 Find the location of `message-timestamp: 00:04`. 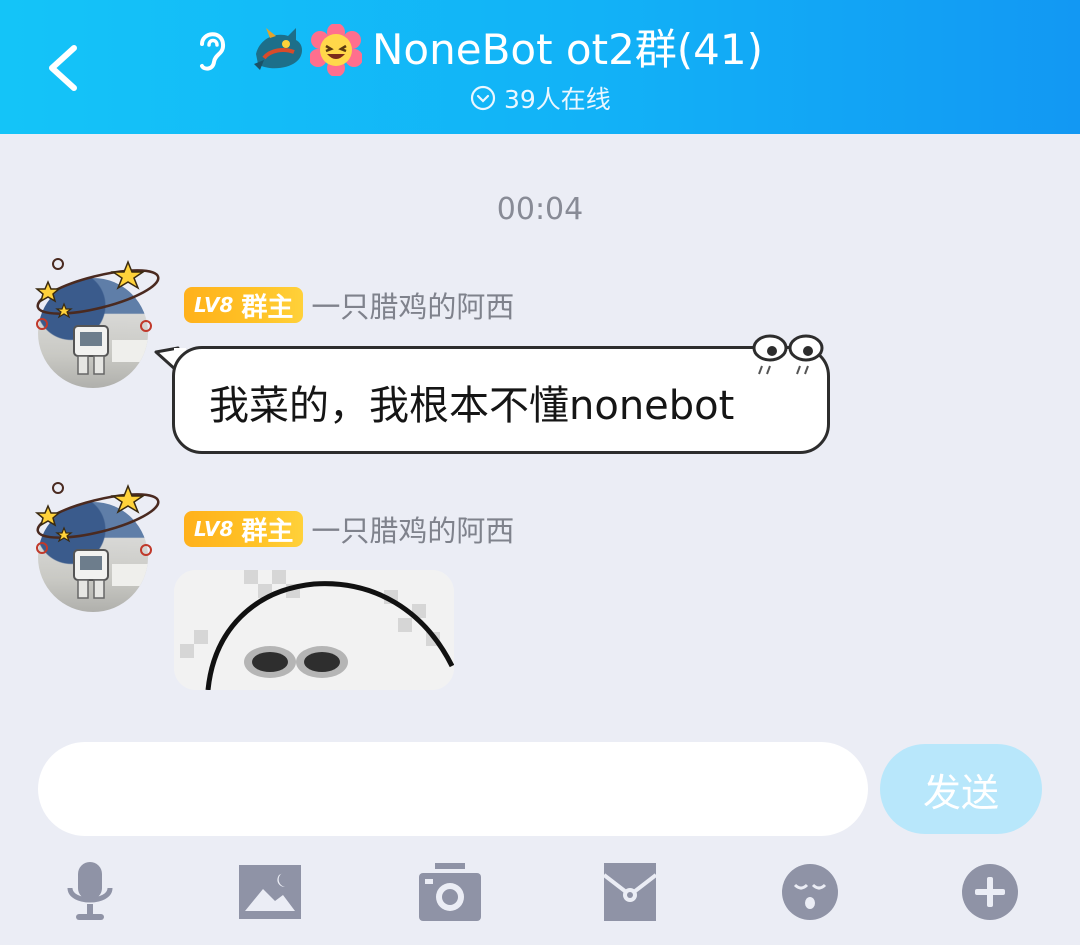

message-timestamp: 00:04 is located at coordinates (540, 209).